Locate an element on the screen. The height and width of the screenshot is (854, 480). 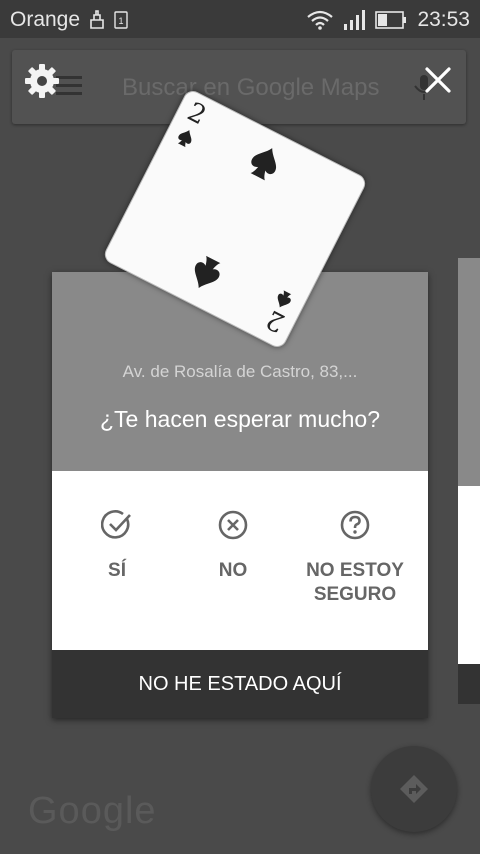
wifi-icon is located at coordinates (320, 20).